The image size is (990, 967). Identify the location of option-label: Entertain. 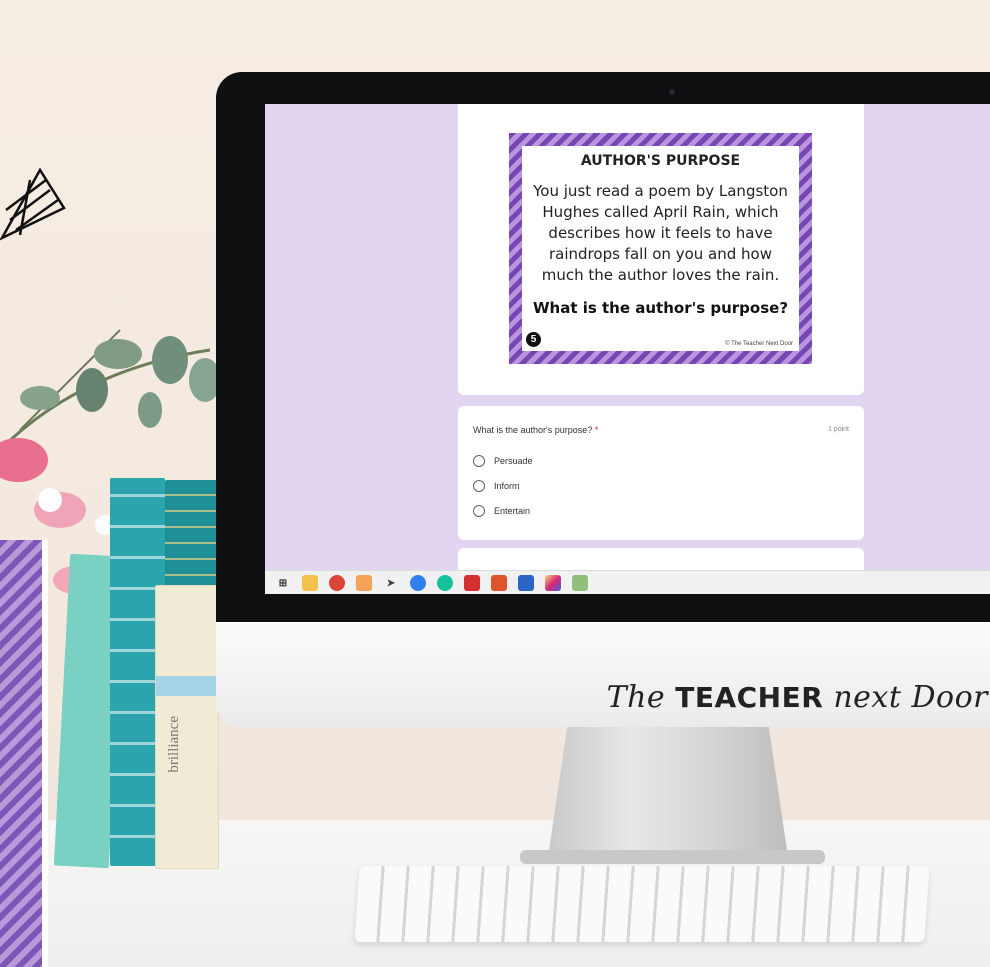
(512, 511).